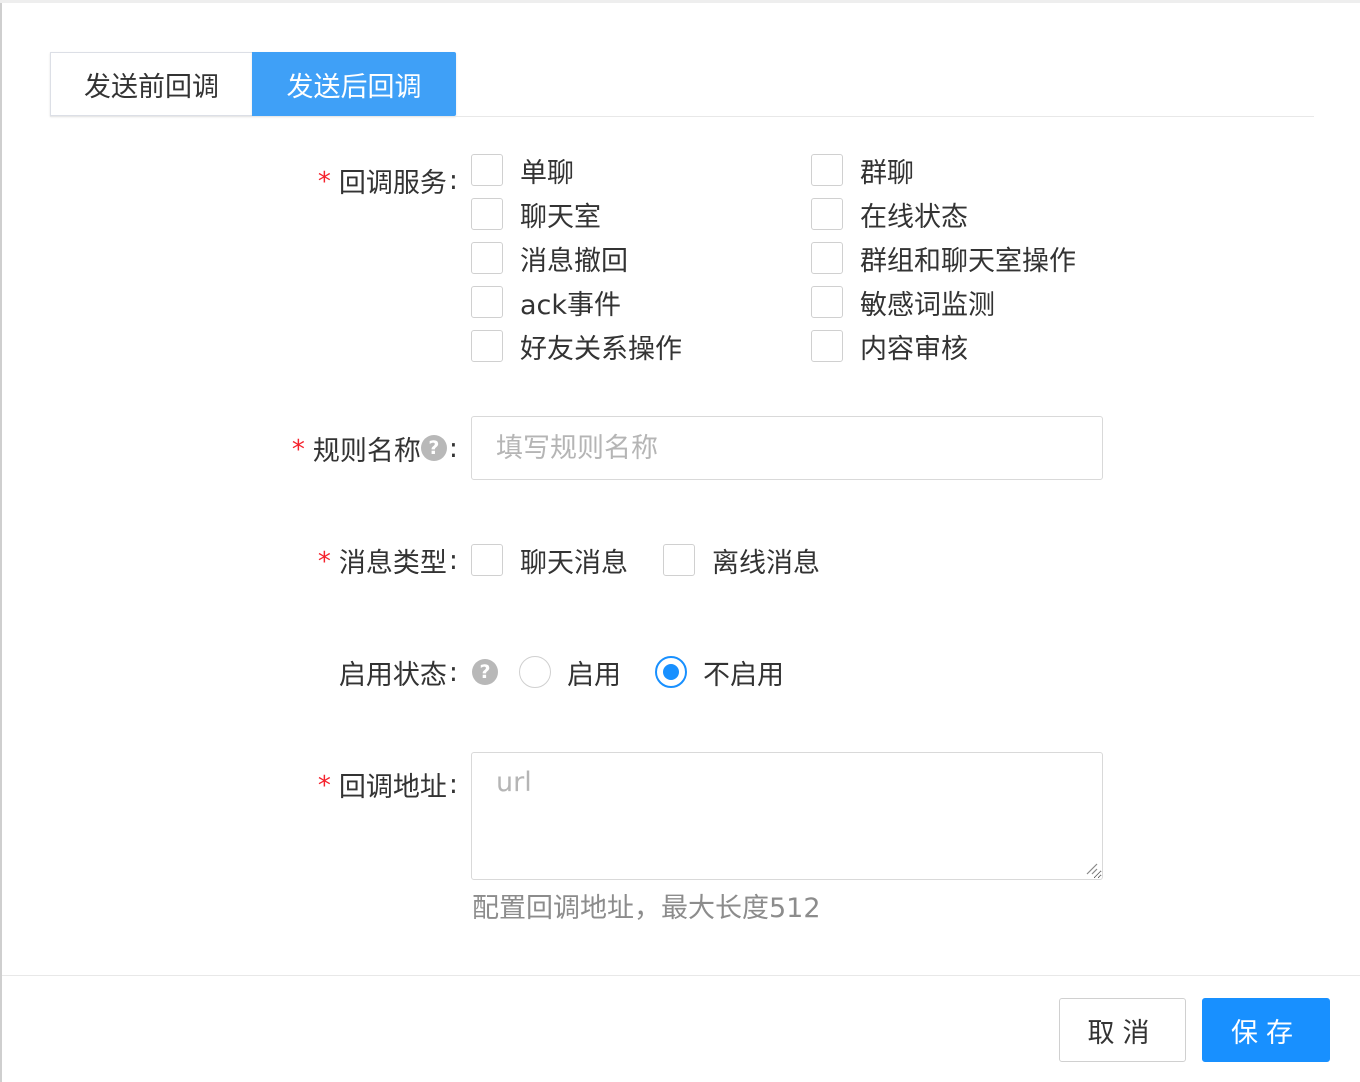 The height and width of the screenshot is (1082, 1360). What do you see at coordinates (366, 451) in the screenshot?
I see `rule-name-label-text: 规则名称` at bounding box center [366, 451].